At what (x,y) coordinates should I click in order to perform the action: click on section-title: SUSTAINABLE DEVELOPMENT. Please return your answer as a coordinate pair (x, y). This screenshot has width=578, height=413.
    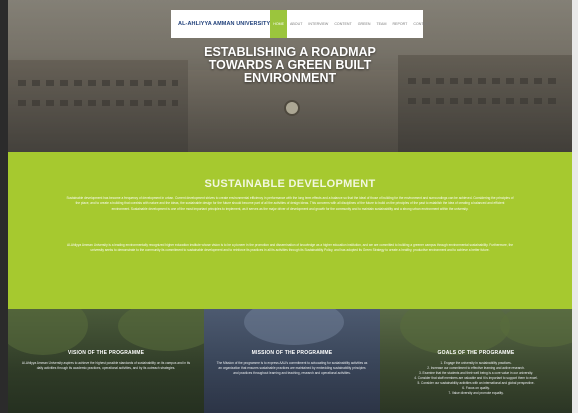
    Looking at the image, I should click on (290, 184).